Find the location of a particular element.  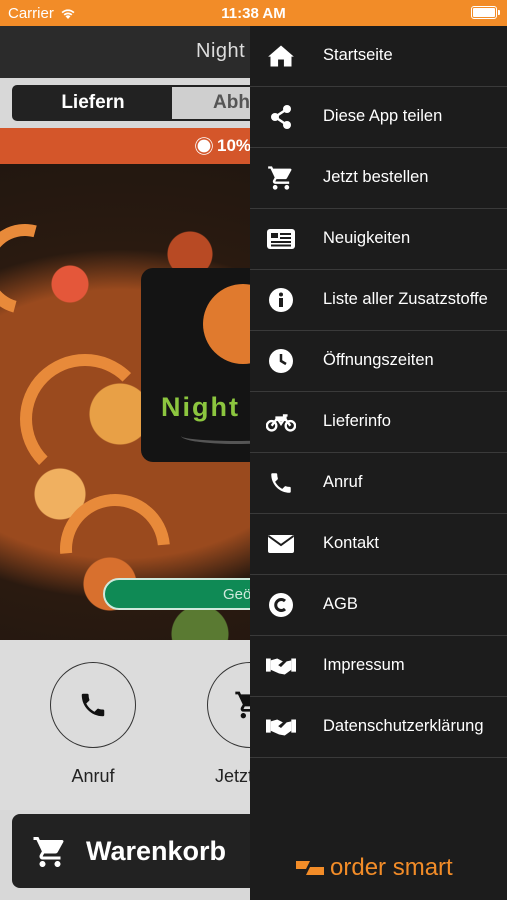

menu-item-label: Diese App teilen is located at coordinates (383, 116).